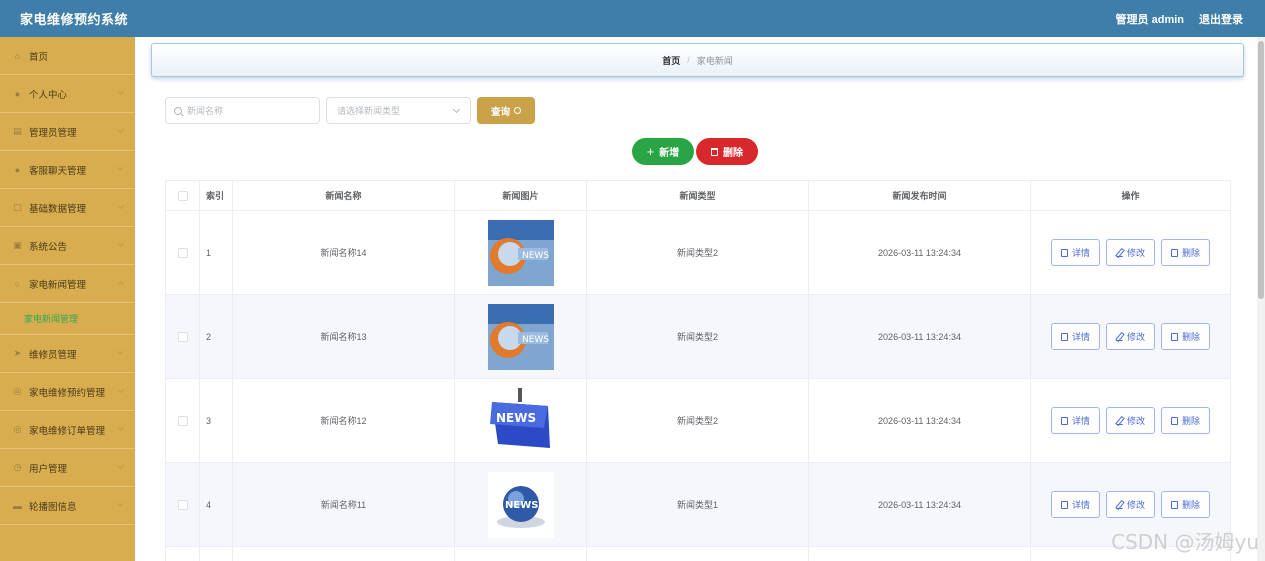 This screenshot has width=1265, height=561. What do you see at coordinates (920, 195) in the screenshot?
I see `header-time: 新闻发布时间` at bounding box center [920, 195].